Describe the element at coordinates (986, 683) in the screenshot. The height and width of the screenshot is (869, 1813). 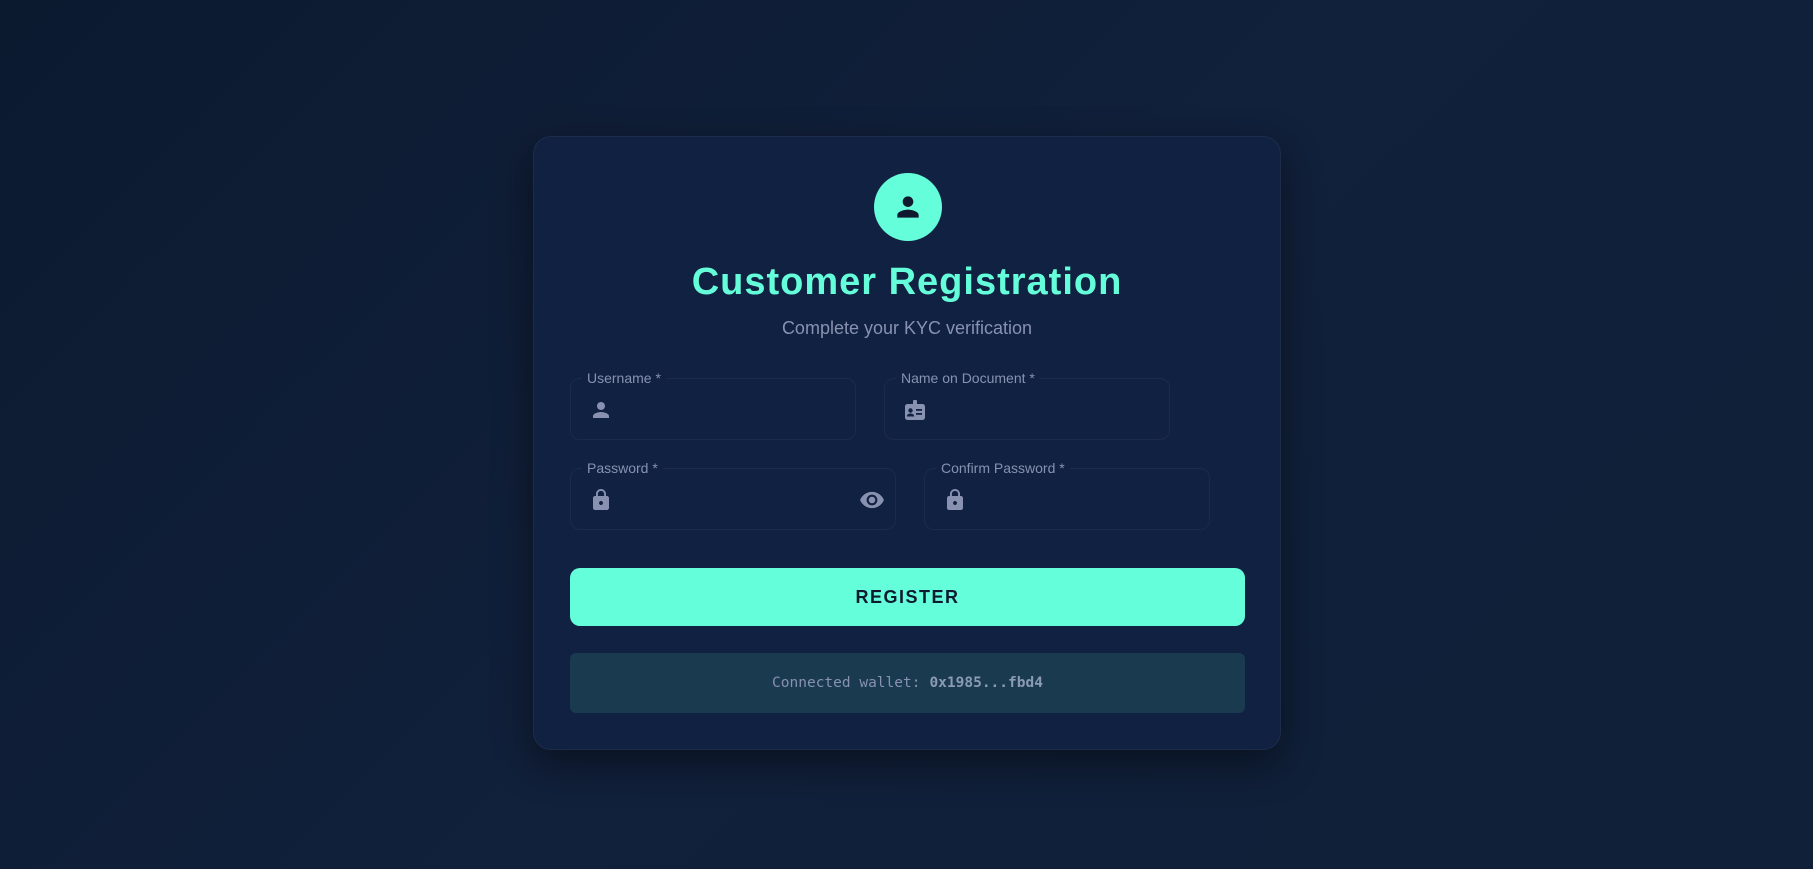
I see `wallet-address: 0x1985...fbd4` at that location.